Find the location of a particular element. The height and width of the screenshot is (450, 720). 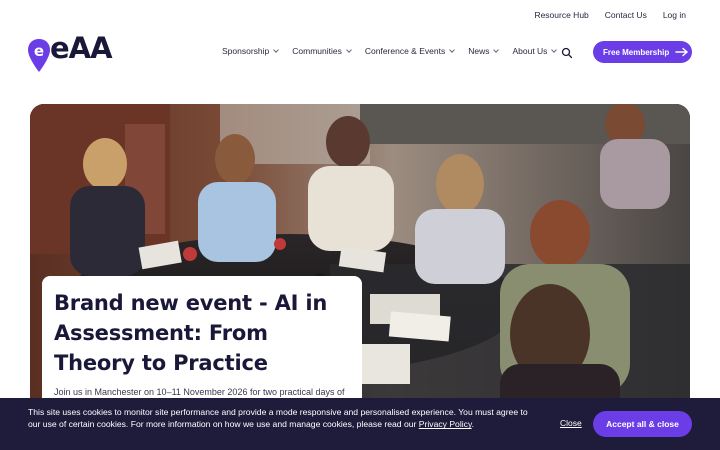

svg-text: e is located at coordinates (39, 51).